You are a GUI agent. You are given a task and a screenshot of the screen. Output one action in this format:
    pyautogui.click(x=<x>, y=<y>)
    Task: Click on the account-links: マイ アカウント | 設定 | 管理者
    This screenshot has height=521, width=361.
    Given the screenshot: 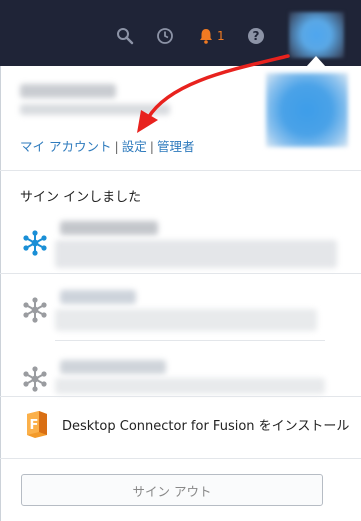 What is the action you would take?
    pyautogui.click(x=107, y=145)
    